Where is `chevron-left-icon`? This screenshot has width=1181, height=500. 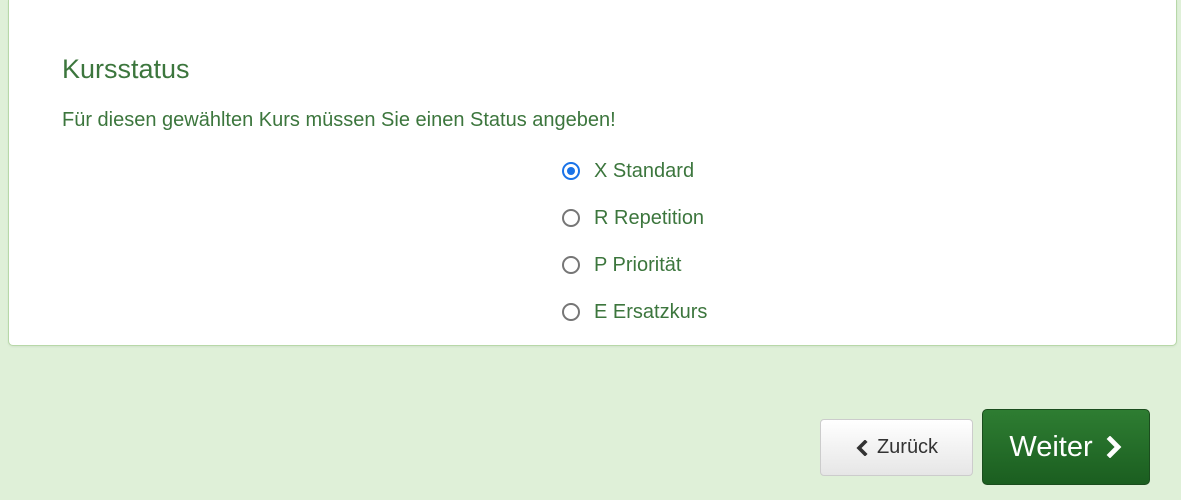 chevron-left-icon is located at coordinates (862, 447).